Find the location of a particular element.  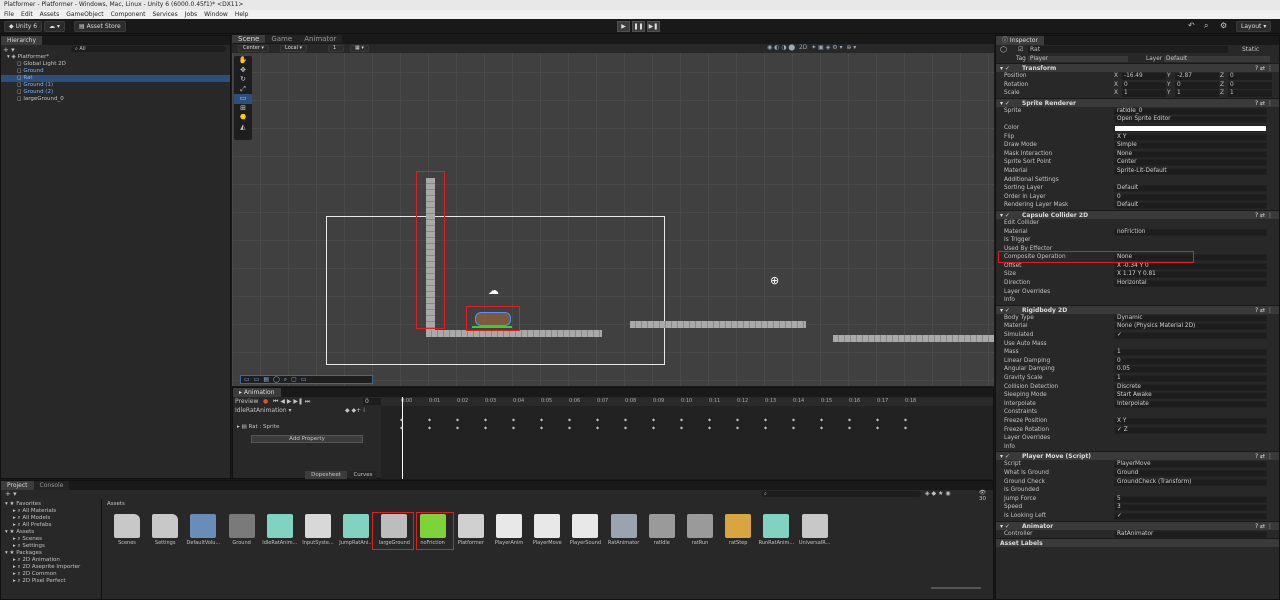

property-value: X 1.17 Y 0.81 is located at coordinates (1190, 275).